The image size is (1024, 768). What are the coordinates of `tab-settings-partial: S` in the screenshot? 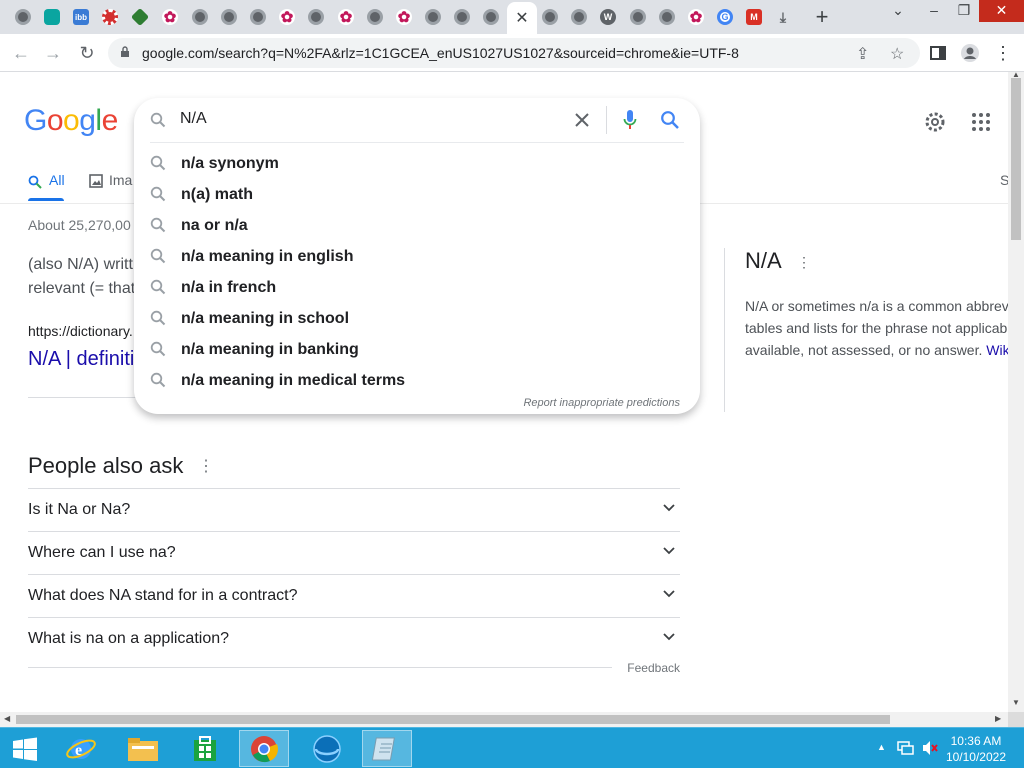 It's located at (1004, 180).